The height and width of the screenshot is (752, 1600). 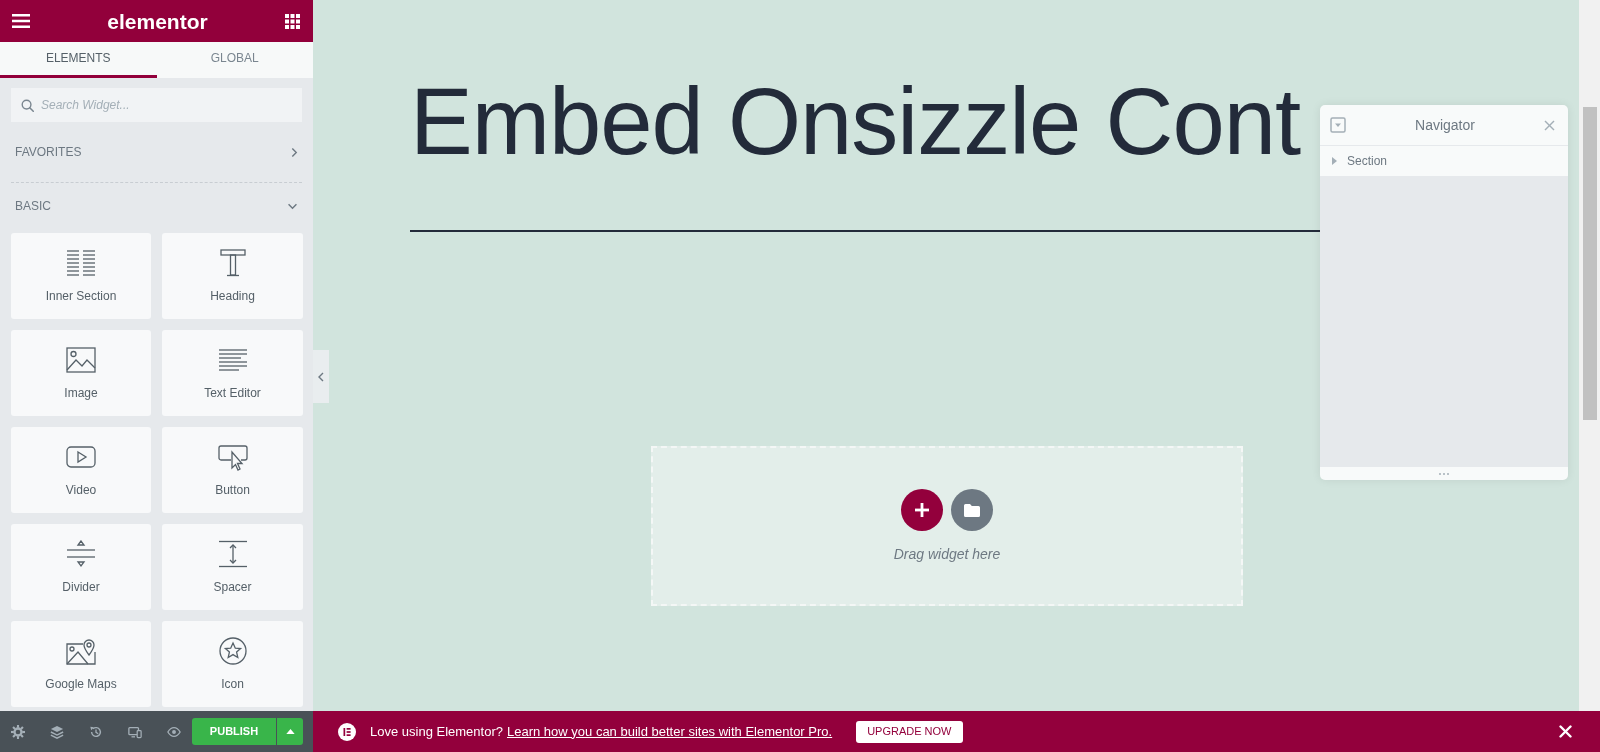 What do you see at coordinates (232, 263) in the screenshot?
I see `letter-t-icon` at bounding box center [232, 263].